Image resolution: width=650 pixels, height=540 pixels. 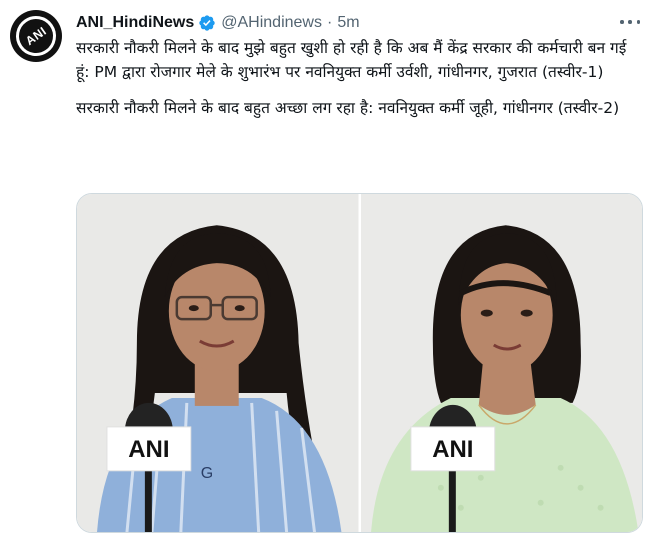 I want to click on shirt-text: G, so click(x=207, y=473).